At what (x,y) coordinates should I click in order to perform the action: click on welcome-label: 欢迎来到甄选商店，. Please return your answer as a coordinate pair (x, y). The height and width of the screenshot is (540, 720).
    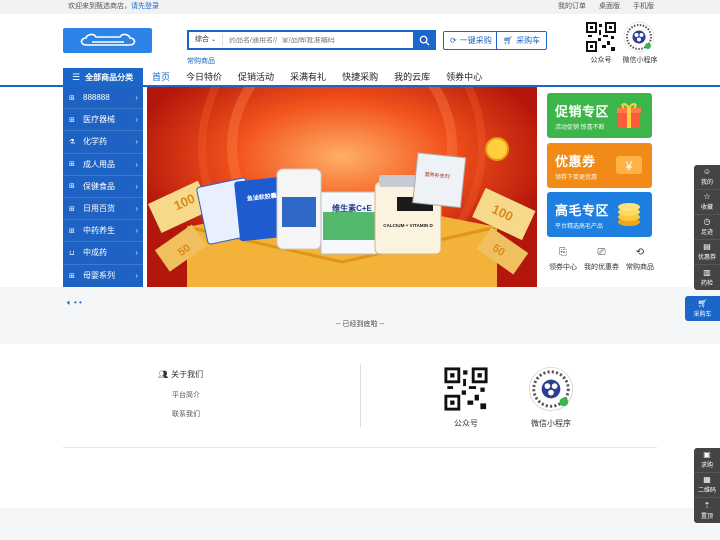
    Looking at the image, I should click on (99, 6).